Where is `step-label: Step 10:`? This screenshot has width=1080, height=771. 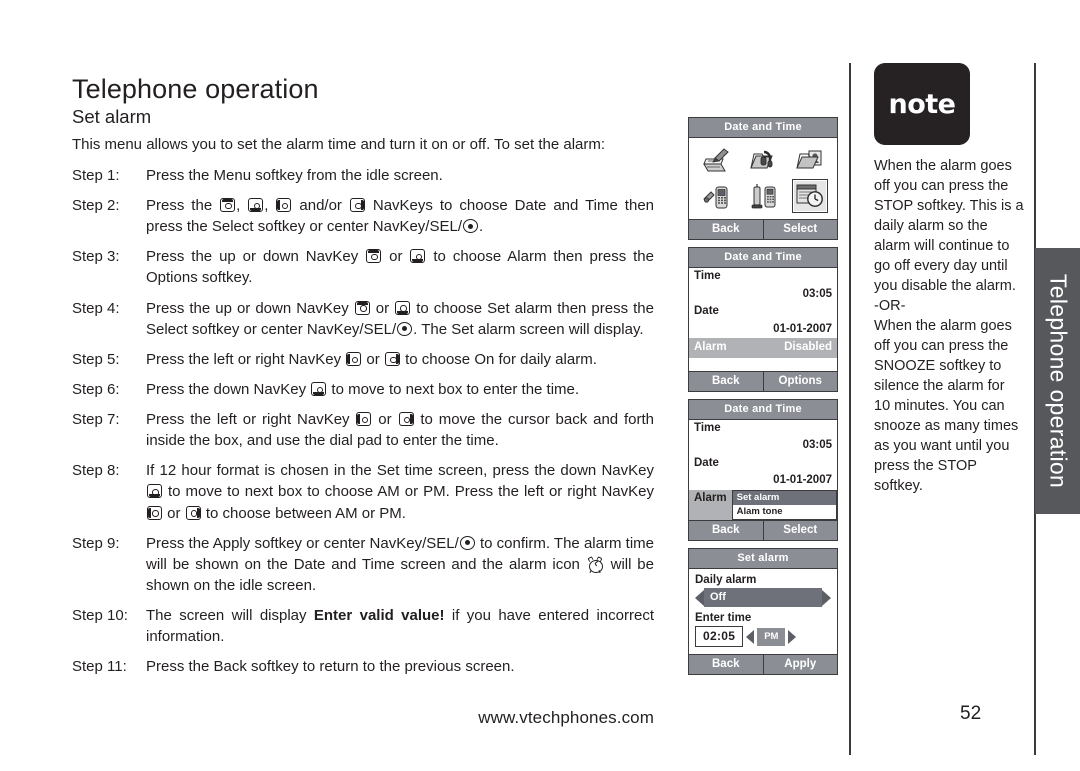 step-label: Step 10: is located at coordinates (100, 616).